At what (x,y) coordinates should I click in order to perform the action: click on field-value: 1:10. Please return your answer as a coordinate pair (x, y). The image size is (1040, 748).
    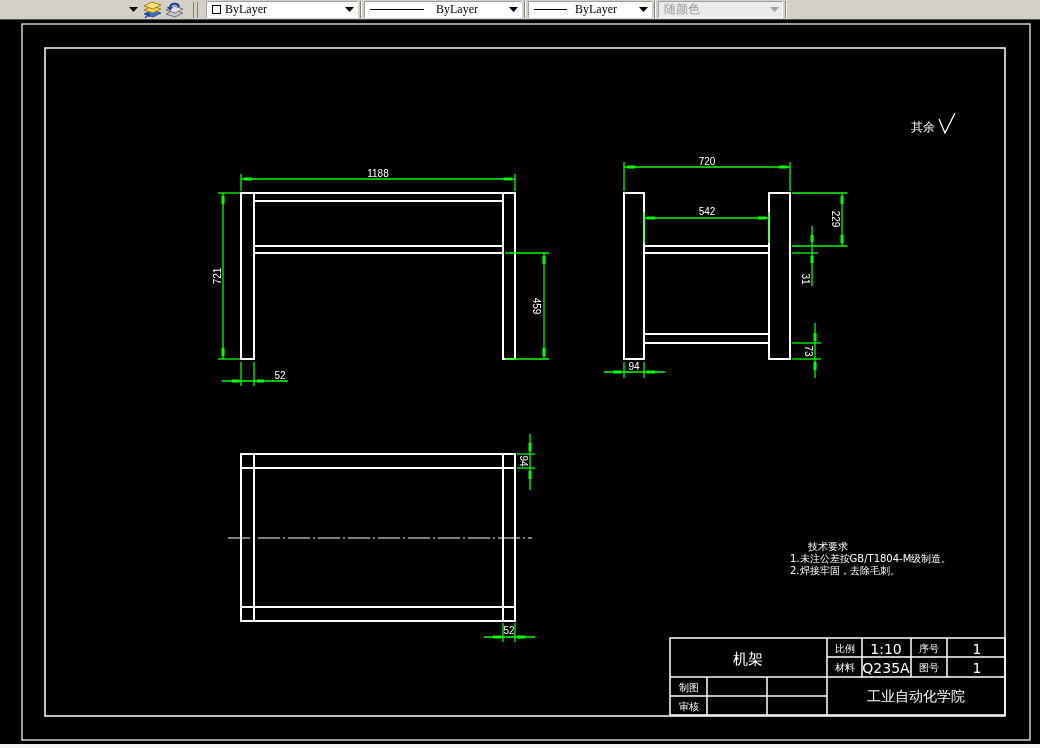
    Looking at the image, I should click on (886, 649).